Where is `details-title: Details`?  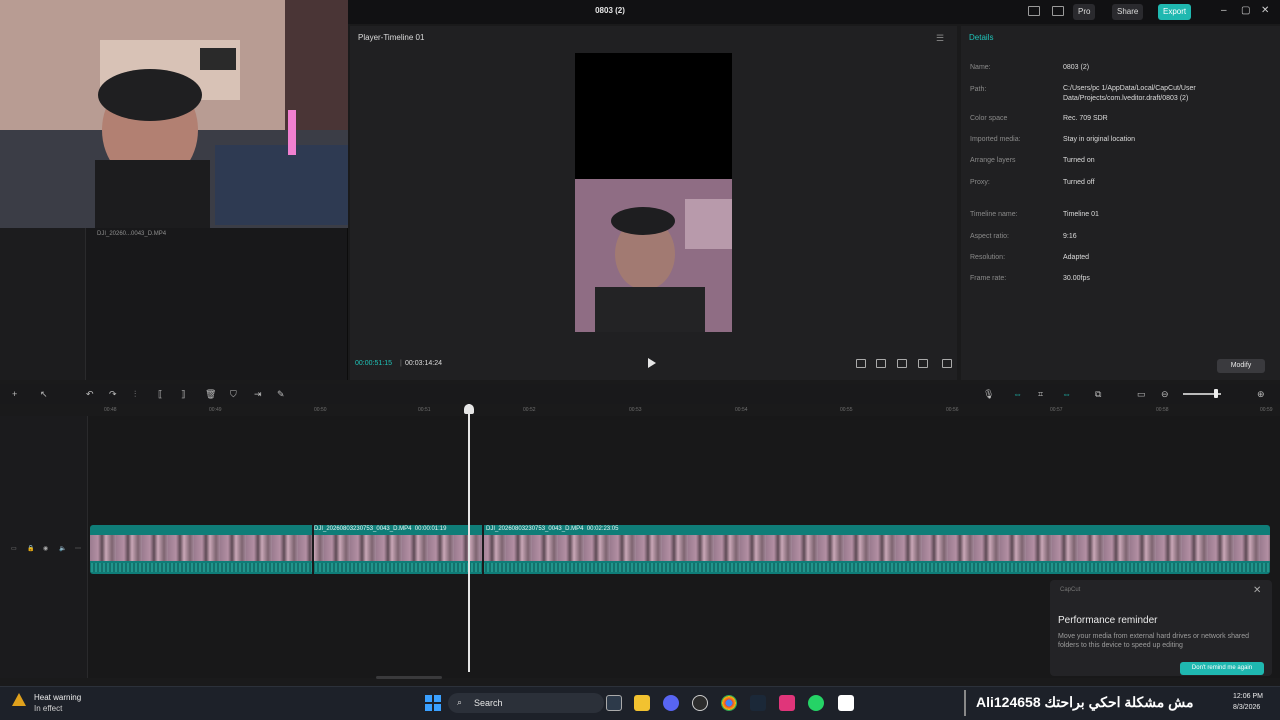
details-title: Details is located at coordinates (981, 37).